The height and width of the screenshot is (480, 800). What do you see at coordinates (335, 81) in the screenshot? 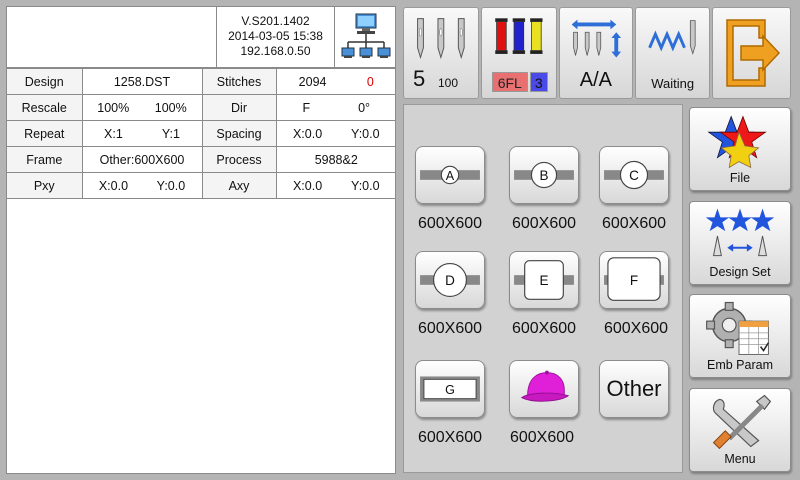
I see `stitches-cell: 2094 0` at bounding box center [335, 81].